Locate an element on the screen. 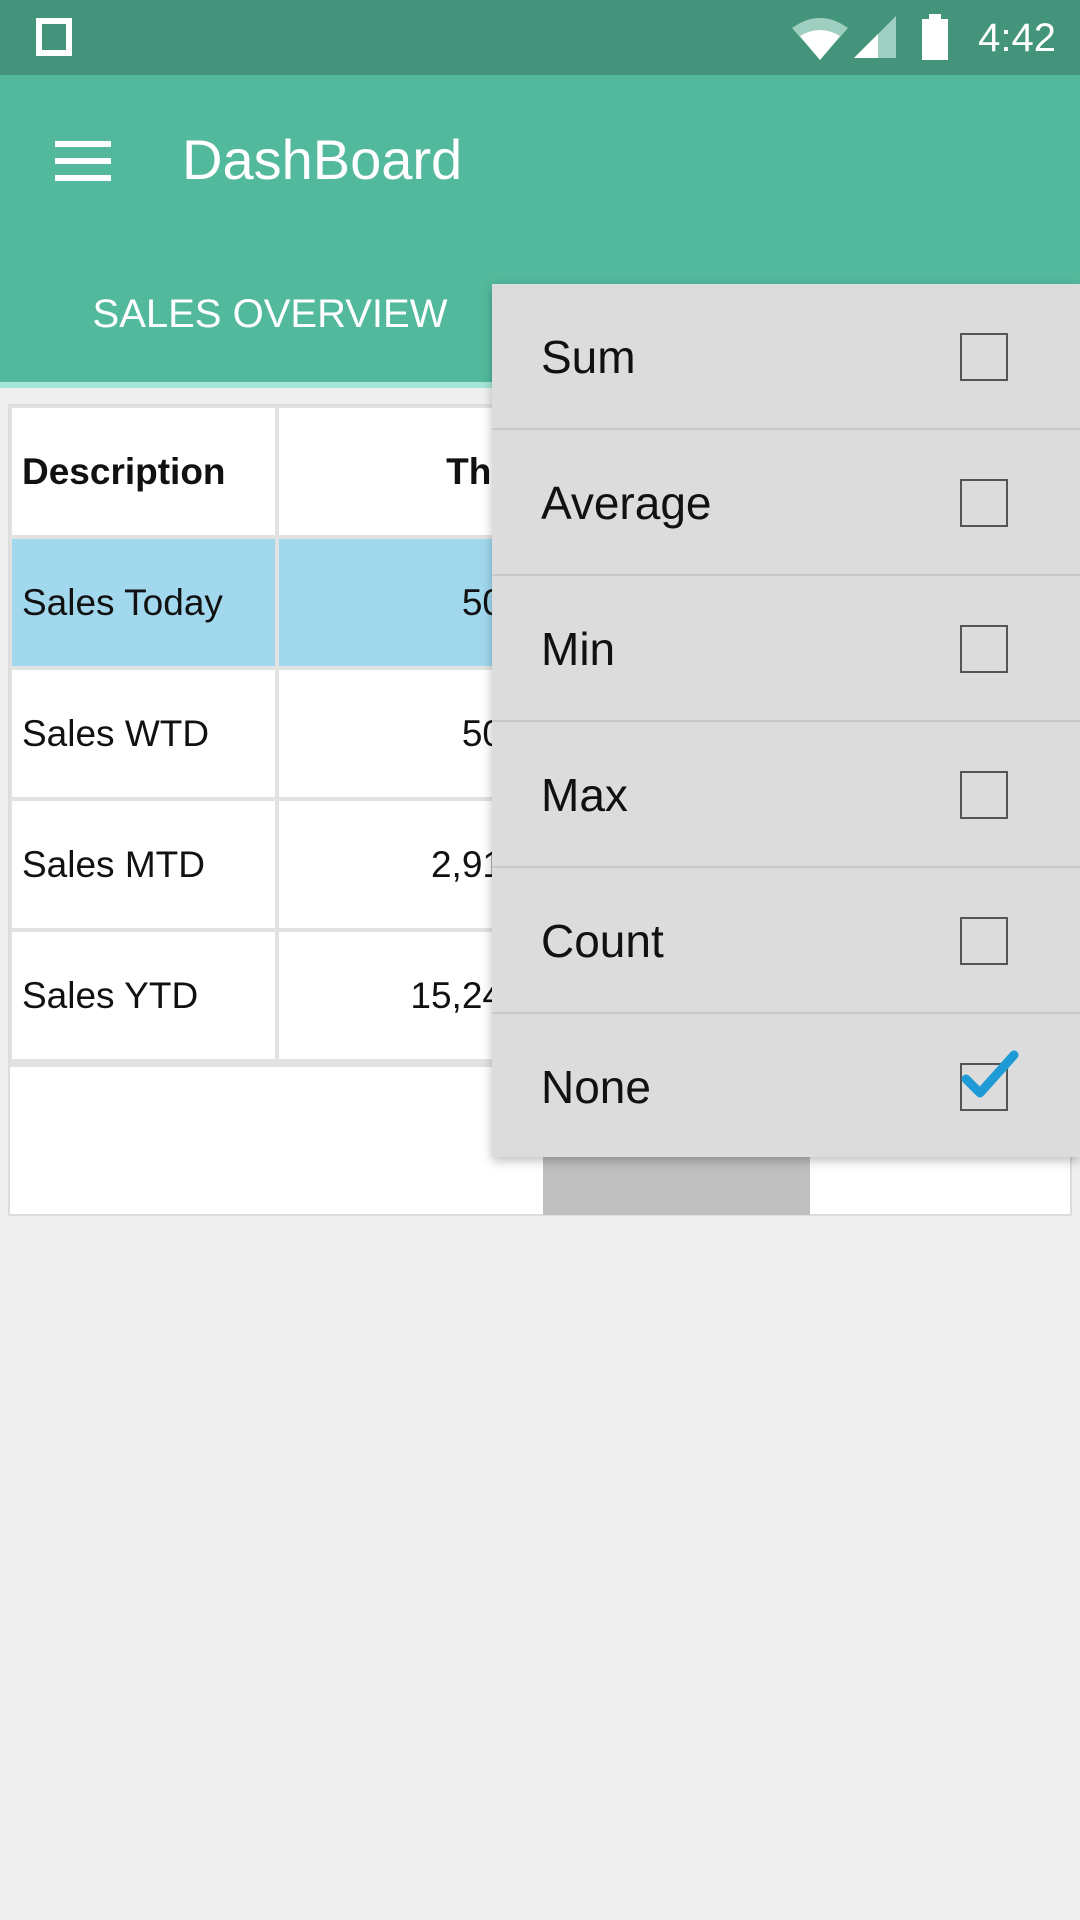 This screenshot has height=1920, width=1080. page-title: DashBoard is located at coordinates (322, 159).